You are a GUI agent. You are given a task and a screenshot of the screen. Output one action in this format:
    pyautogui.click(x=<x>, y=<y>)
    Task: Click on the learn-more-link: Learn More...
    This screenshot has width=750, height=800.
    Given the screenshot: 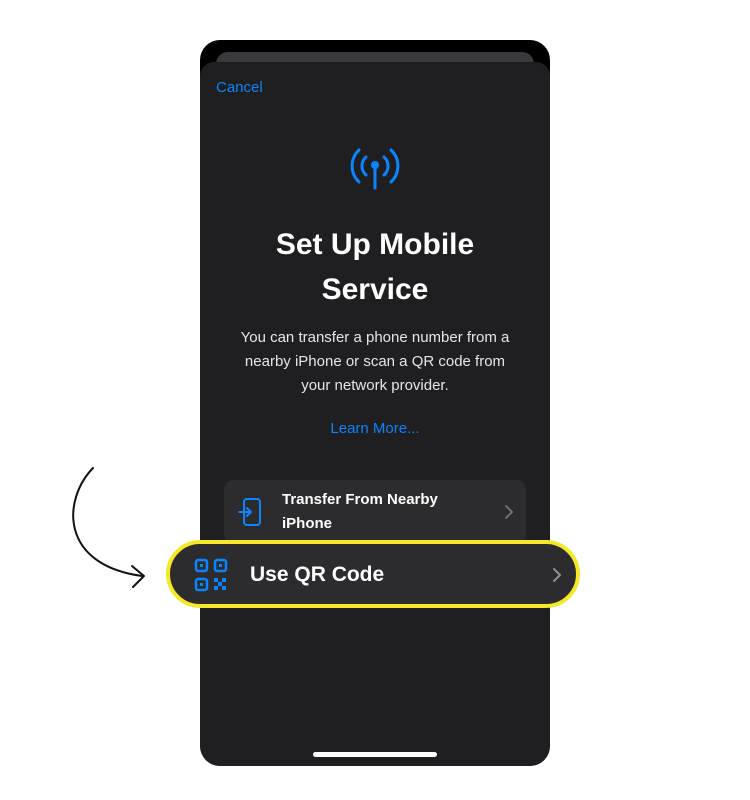 What is the action you would take?
    pyautogui.click(x=375, y=428)
    